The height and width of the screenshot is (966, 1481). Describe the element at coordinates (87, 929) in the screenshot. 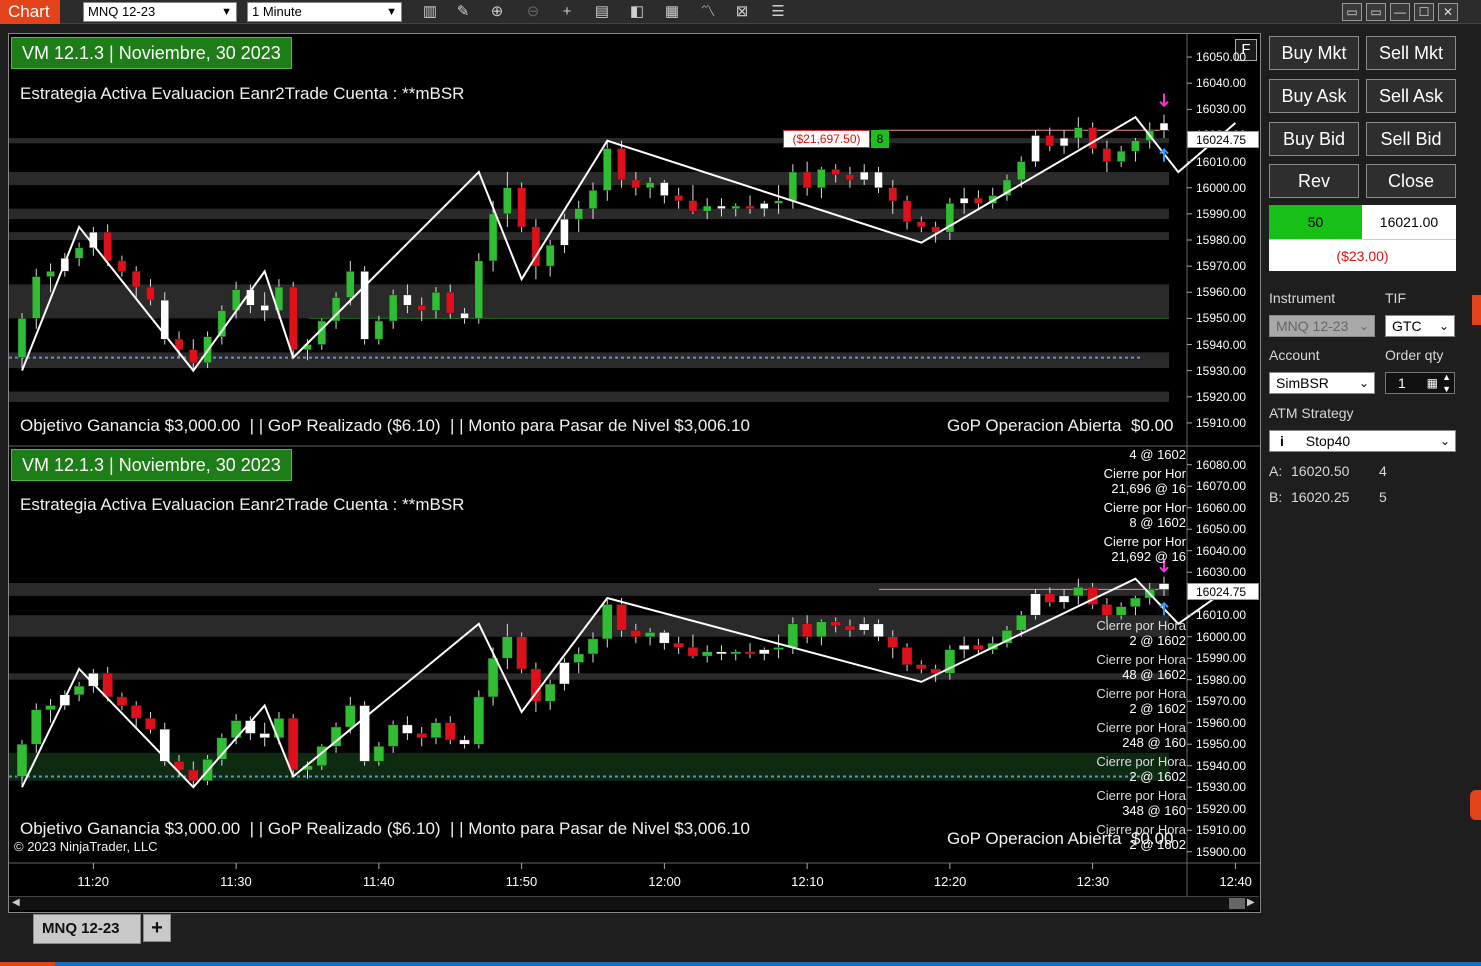

I see `tab-mnq-12-23: MNQ 12-23` at that location.